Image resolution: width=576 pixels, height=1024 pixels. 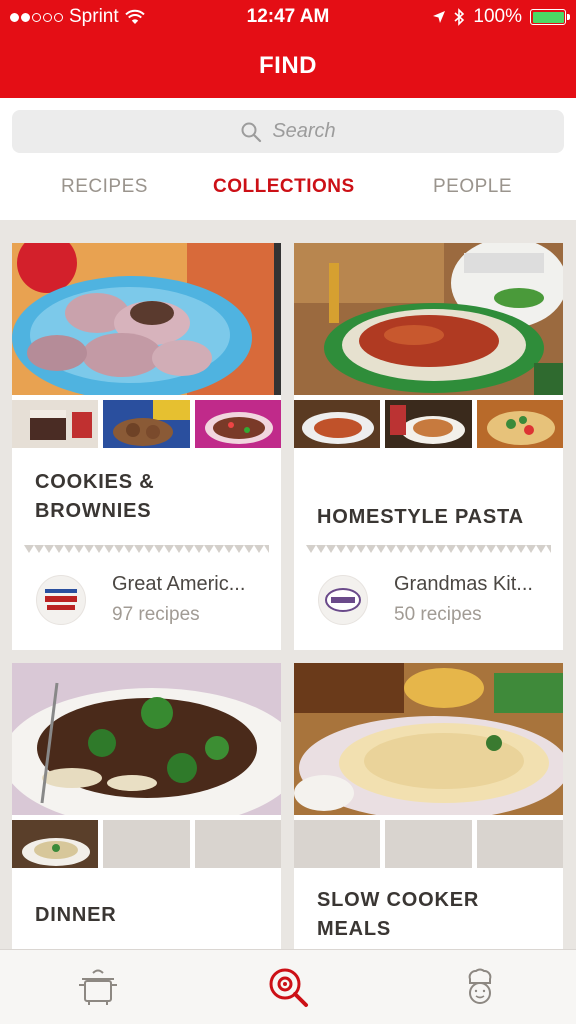 I want to click on collection-card-slow-cooker-meals: SLOW COOKER MEALS, so click(x=428, y=806).